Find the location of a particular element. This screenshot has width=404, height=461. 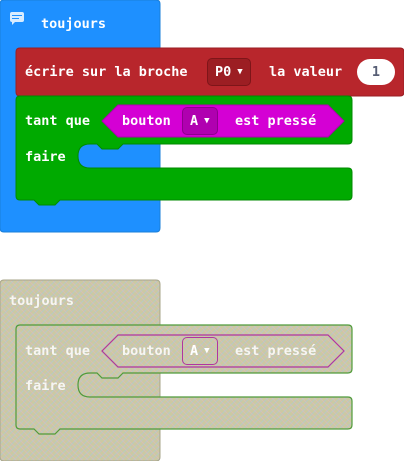

forever-label: toujours is located at coordinates (74, 24).